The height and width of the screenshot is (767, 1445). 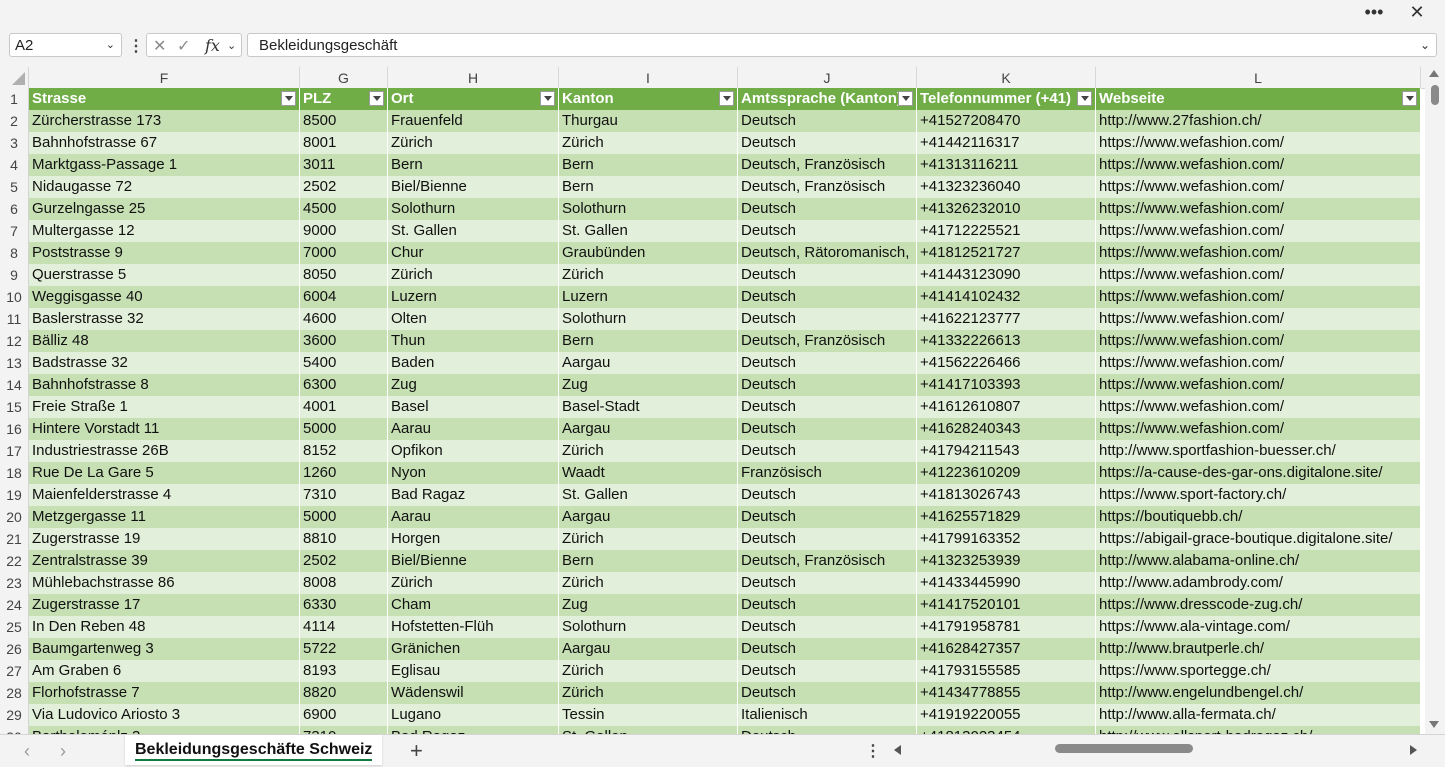 What do you see at coordinates (14, 209) in the screenshot?
I see `row-header: 6` at bounding box center [14, 209].